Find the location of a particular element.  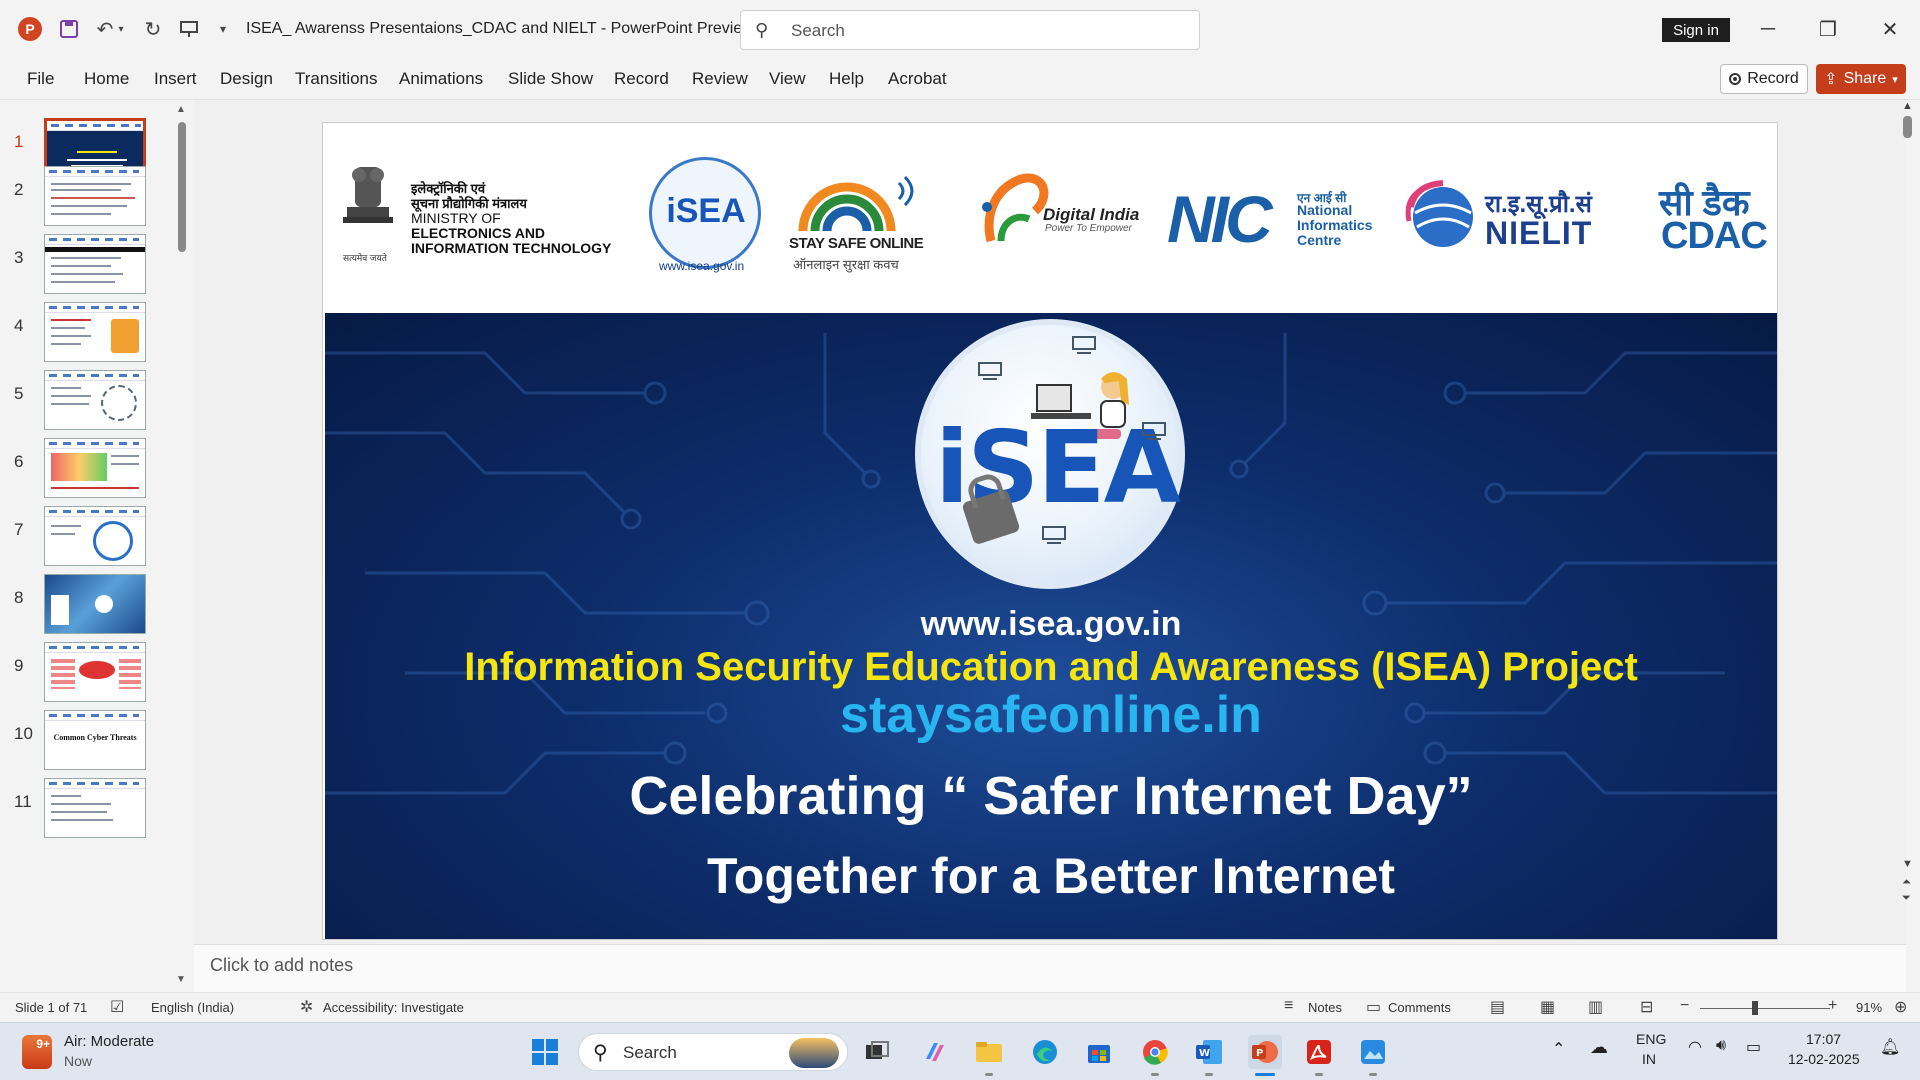

store-icon is located at coordinates (1099, 1052).